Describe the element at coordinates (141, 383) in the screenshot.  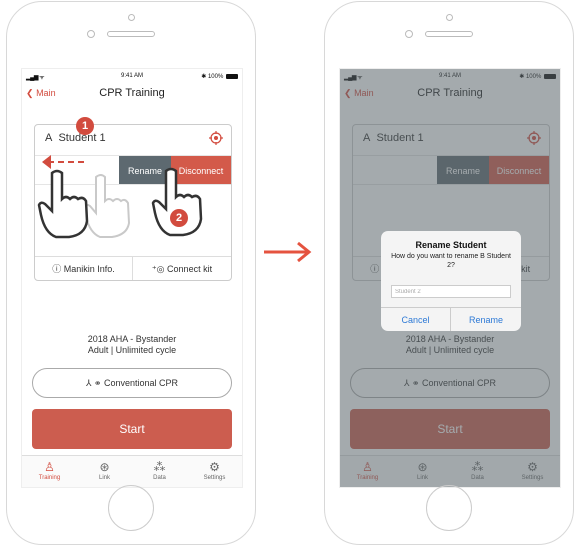
I see `cpr-mode-label: Conventional CPR` at that location.